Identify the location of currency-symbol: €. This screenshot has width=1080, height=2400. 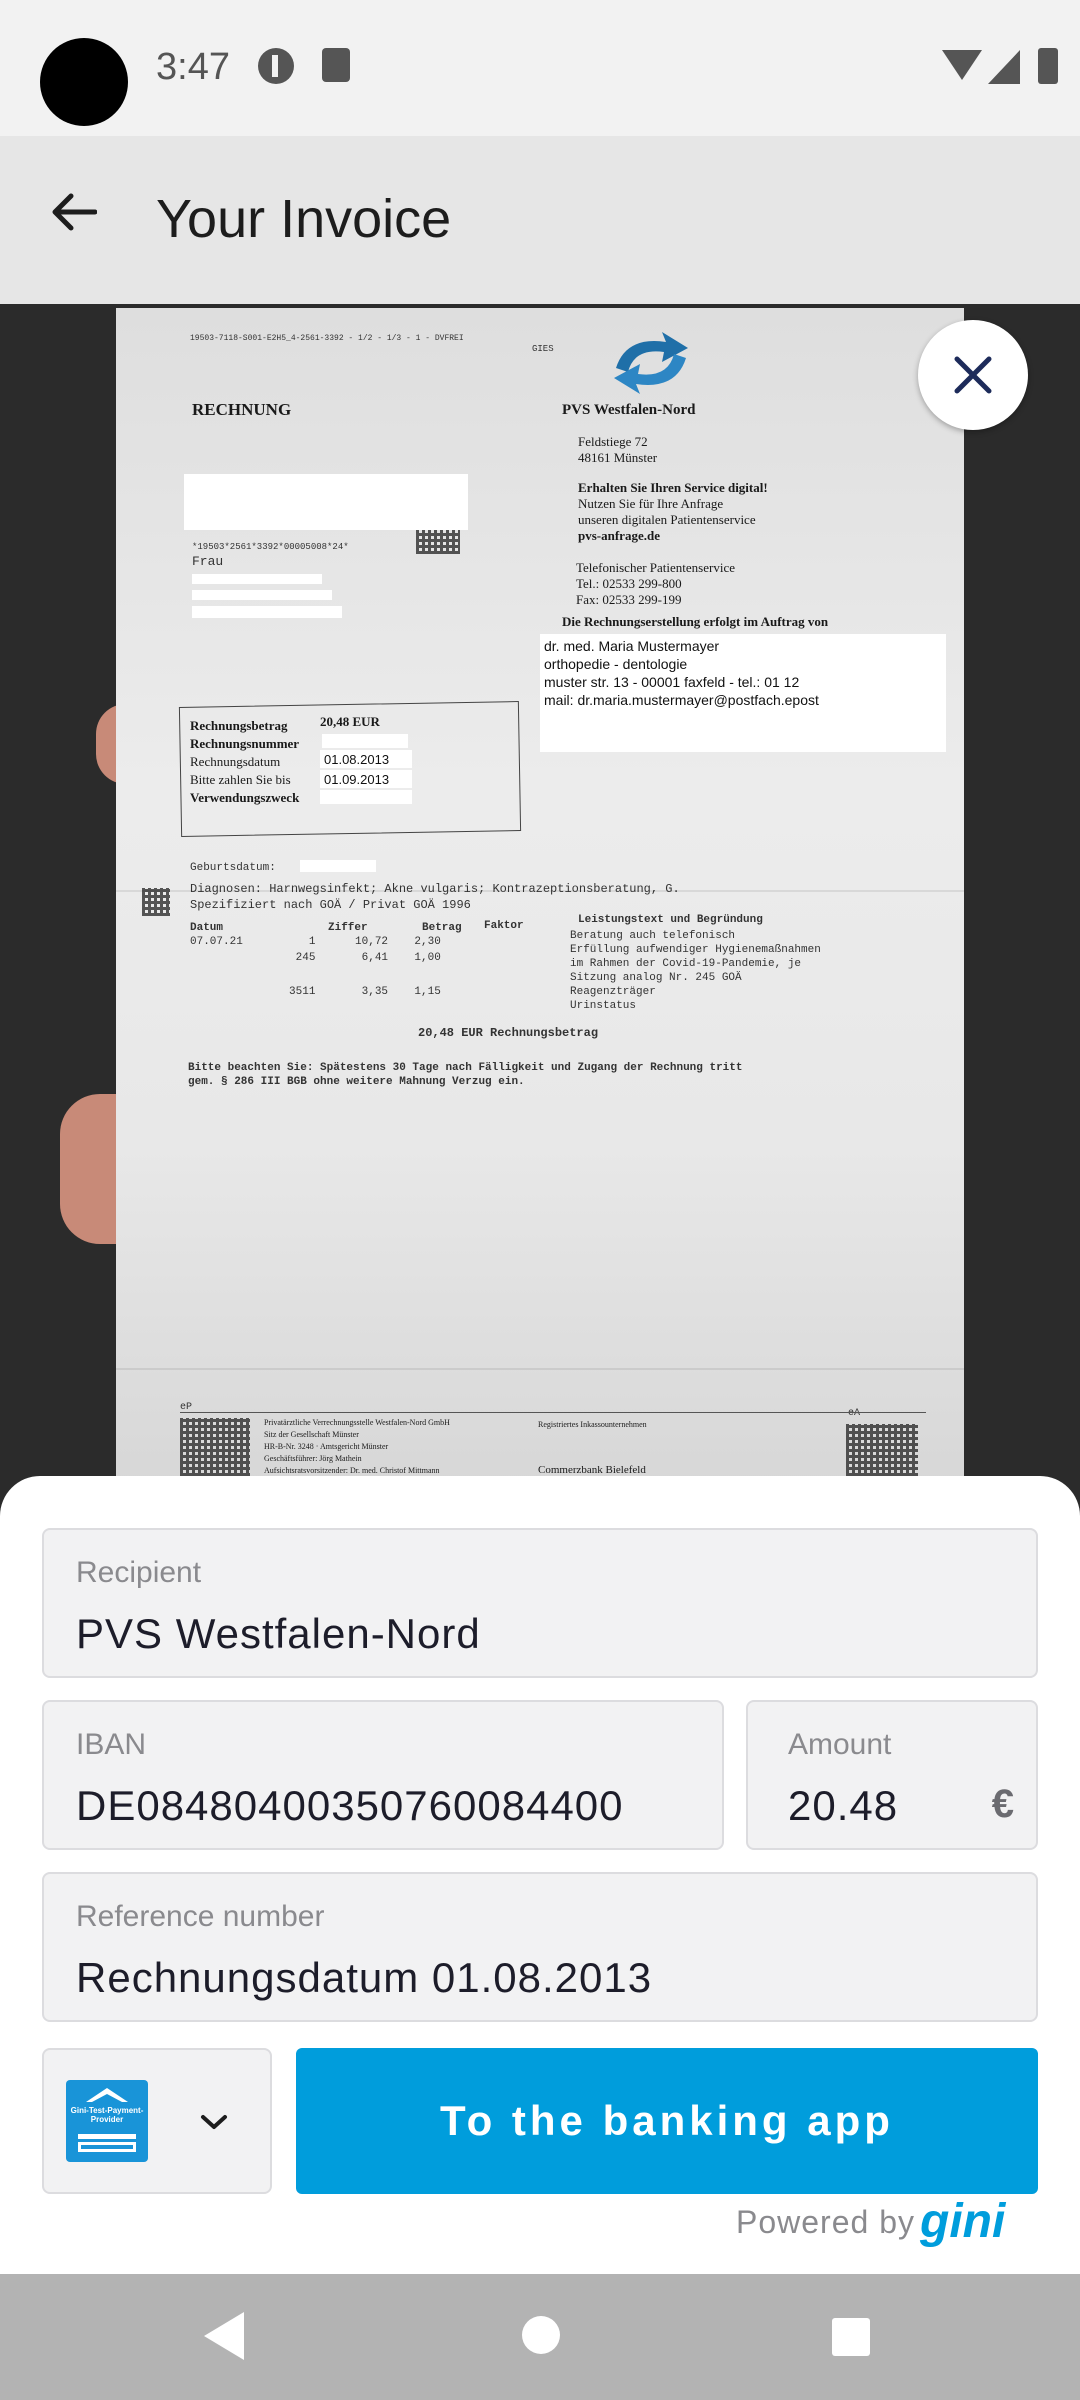
(1002, 1804).